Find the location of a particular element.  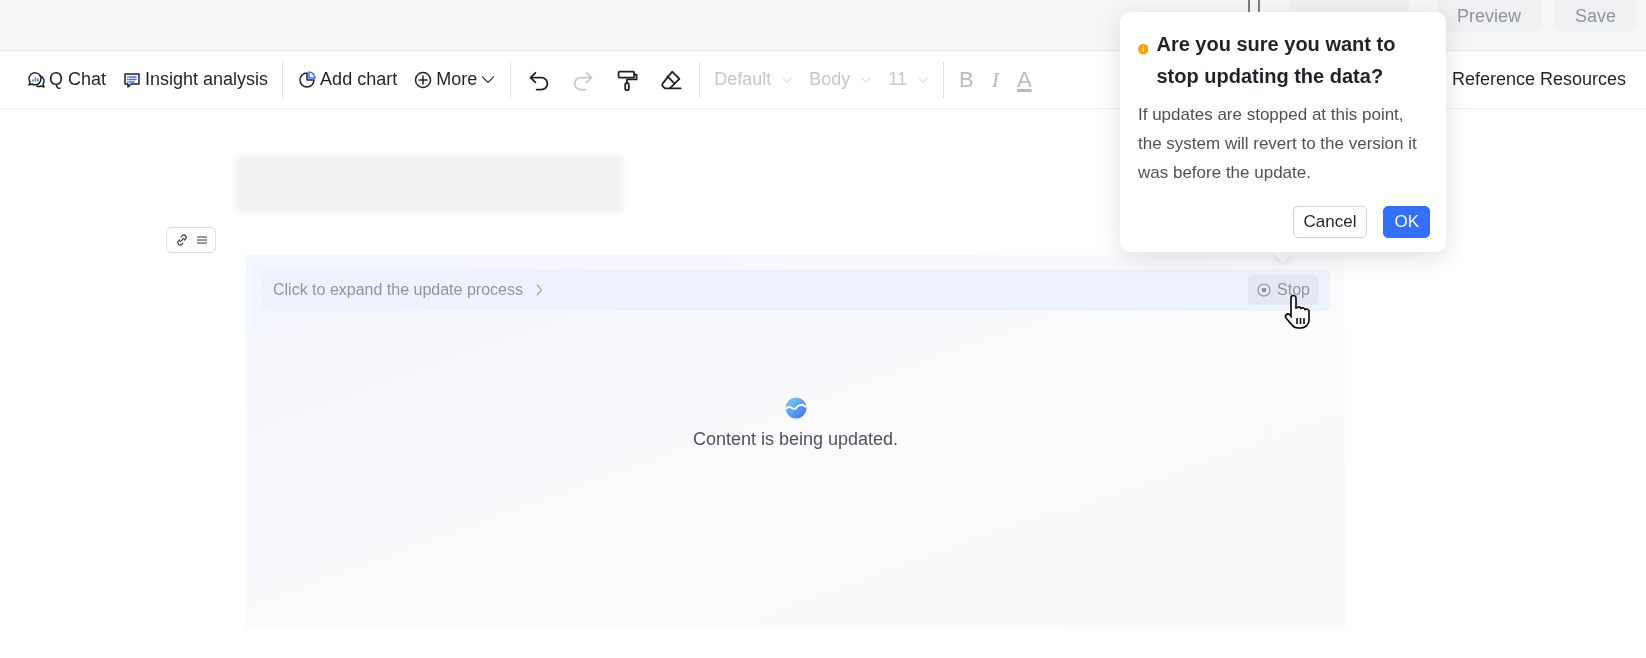

more-menu-button: More is located at coordinates (455, 79).